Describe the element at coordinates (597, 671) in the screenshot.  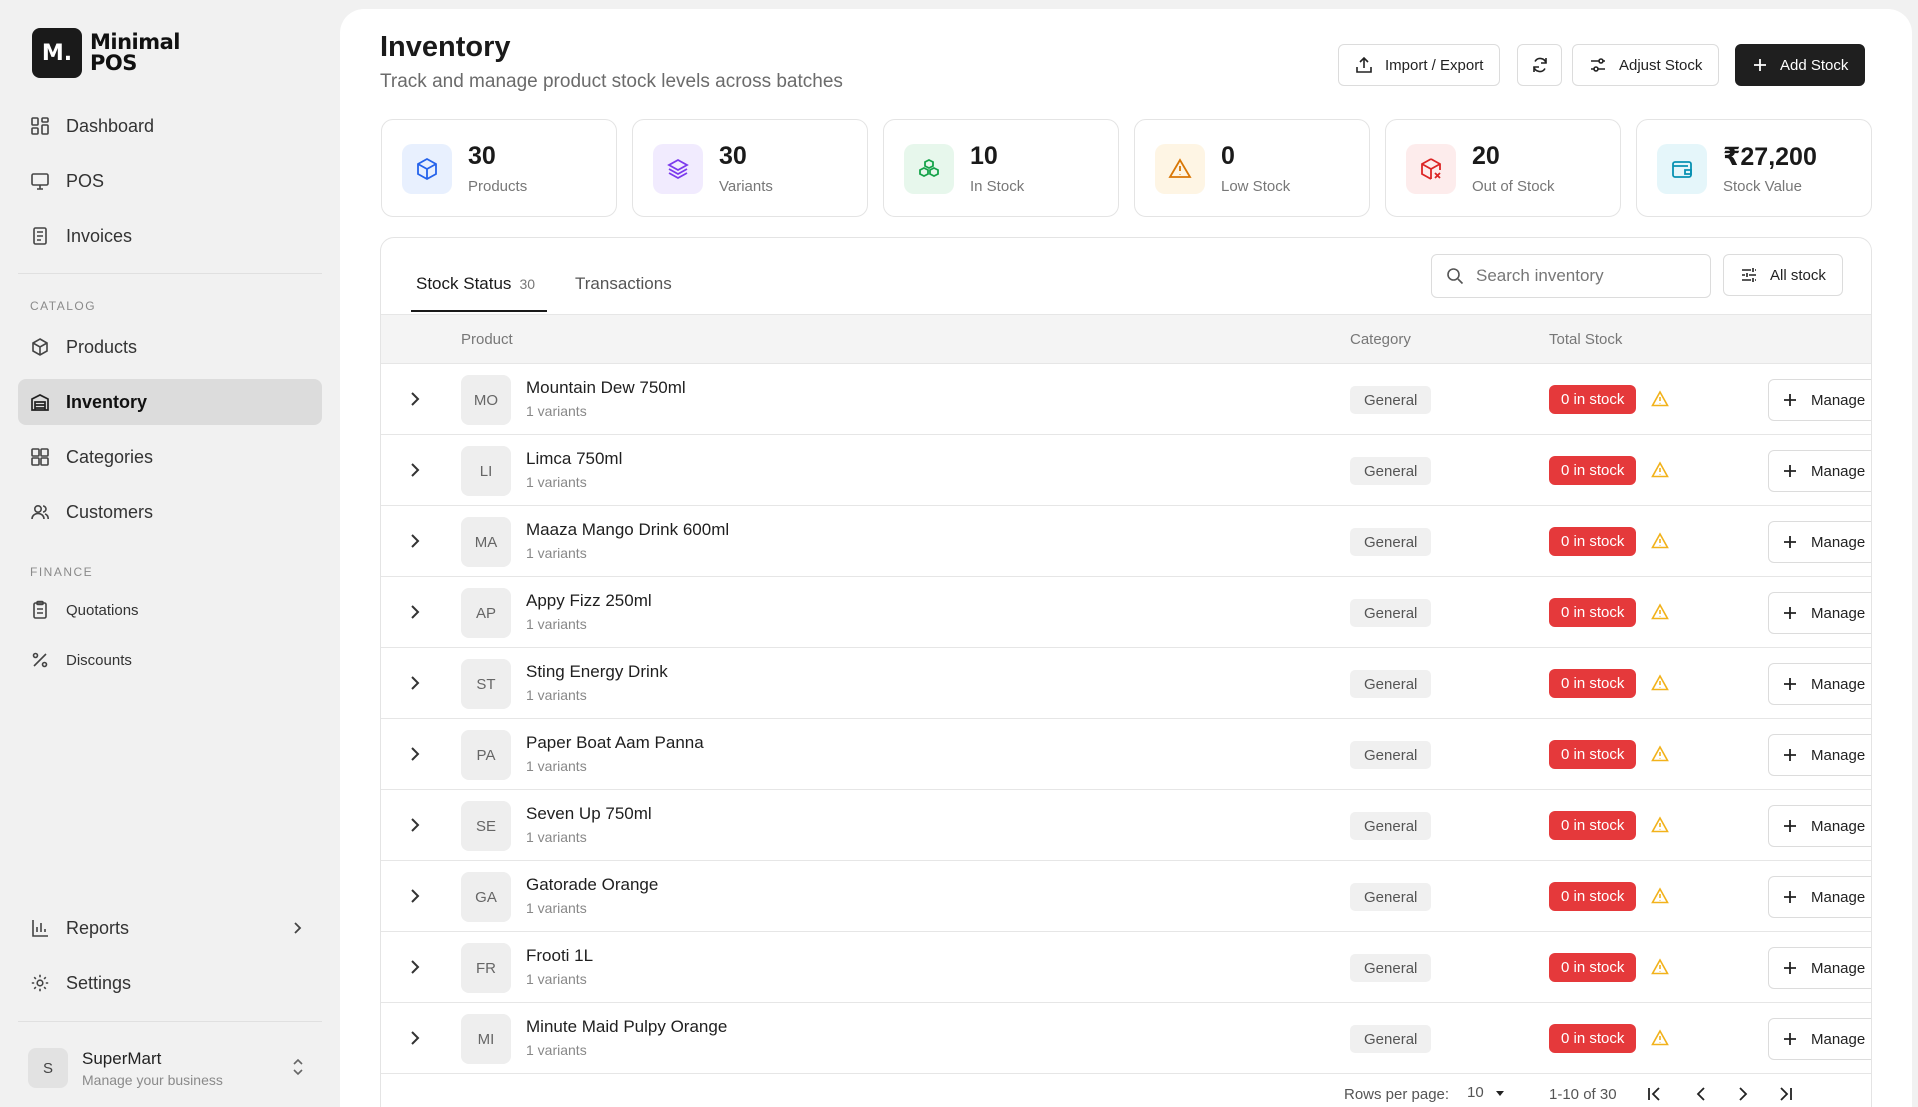
I see `product-name: Sting Energy Drink` at that location.